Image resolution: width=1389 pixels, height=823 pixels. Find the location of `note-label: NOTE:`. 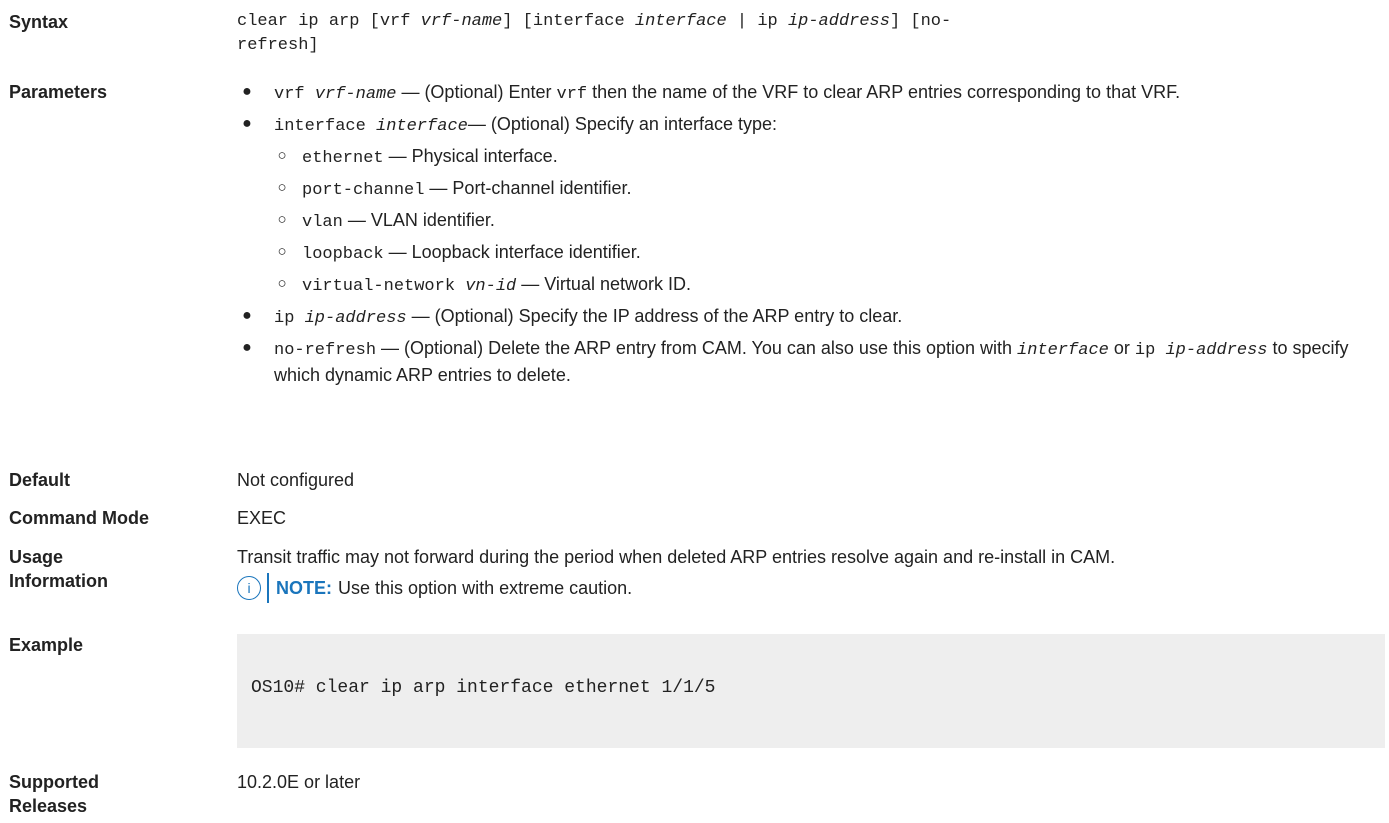

note-label: NOTE: is located at coordinates (304, 588).